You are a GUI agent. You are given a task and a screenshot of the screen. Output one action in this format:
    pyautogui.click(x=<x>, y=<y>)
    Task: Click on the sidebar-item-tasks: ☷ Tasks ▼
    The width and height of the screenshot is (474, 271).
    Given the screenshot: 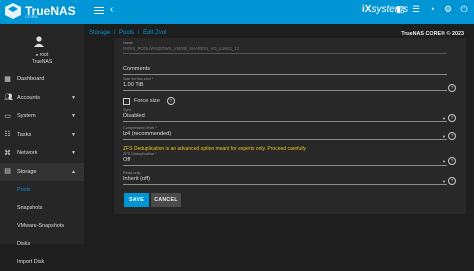 What is the action you would take?
    pyautogui.click(x=42, y=135)
    